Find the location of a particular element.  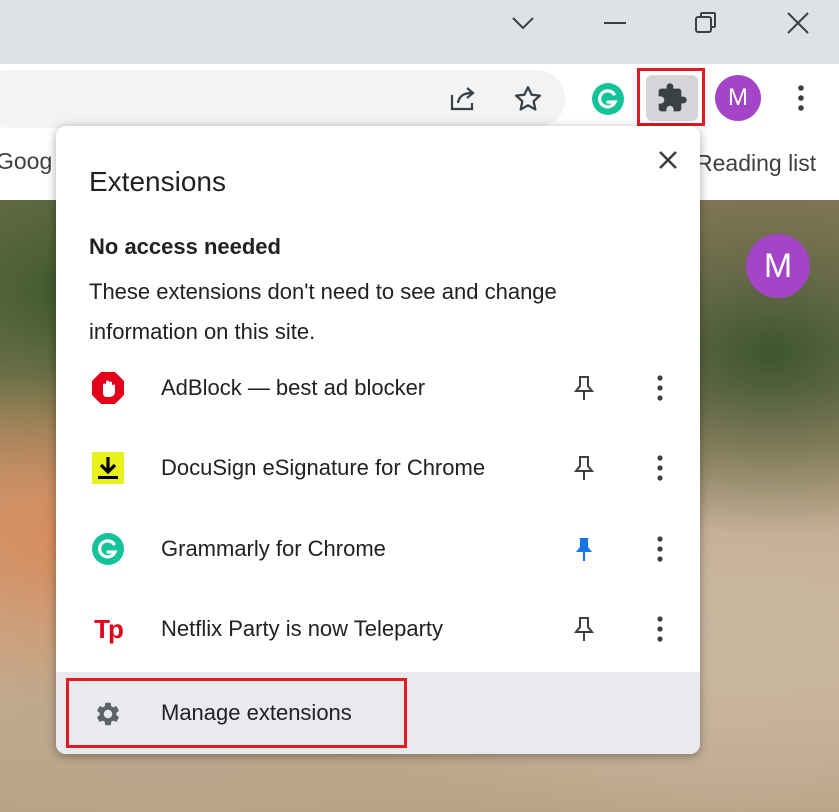

unpin-extension-button is located at coordinates (584, 549).